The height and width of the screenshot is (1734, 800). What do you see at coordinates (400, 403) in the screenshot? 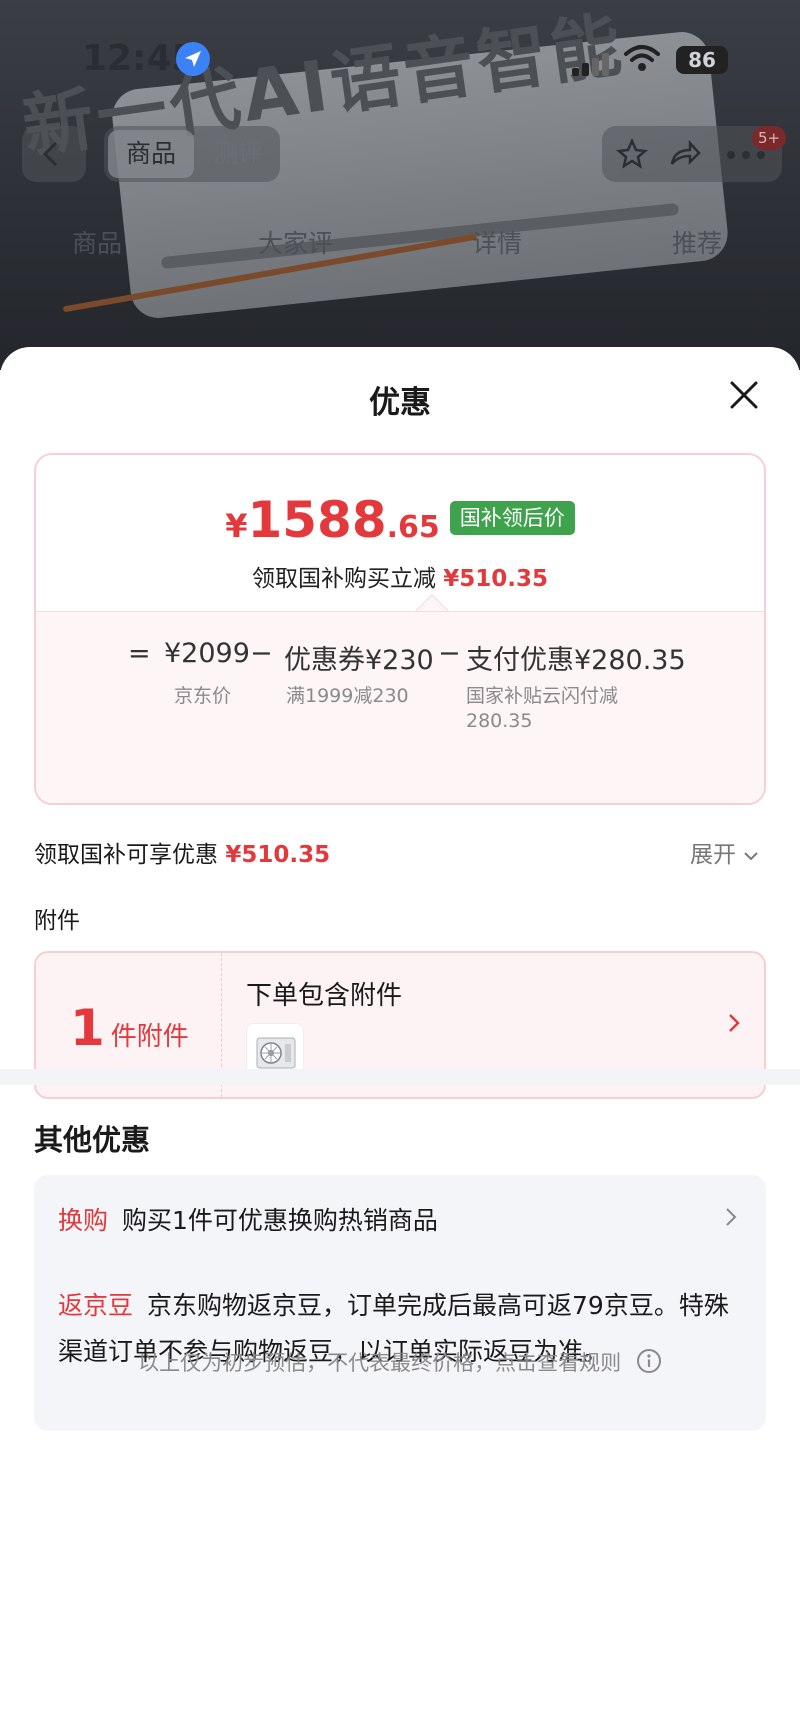
I see `sheet-title: 优惠` at bounding box center [400, 403].